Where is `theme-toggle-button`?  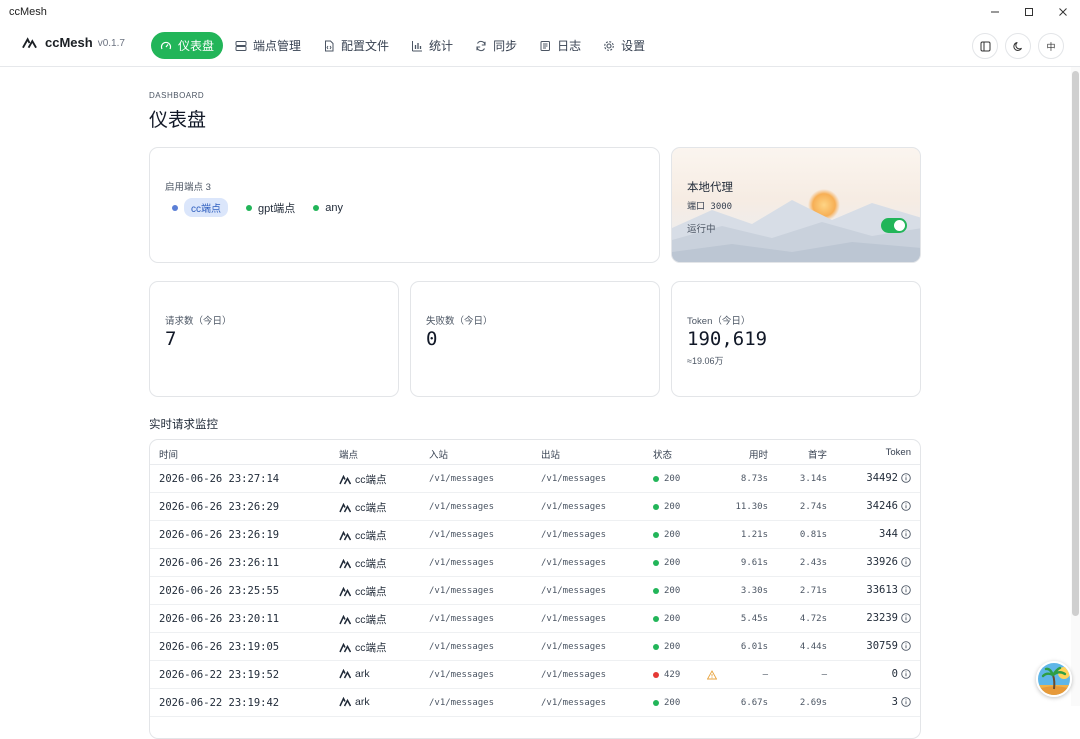 theme-toggle-button is located at coordinates (1018, 46).